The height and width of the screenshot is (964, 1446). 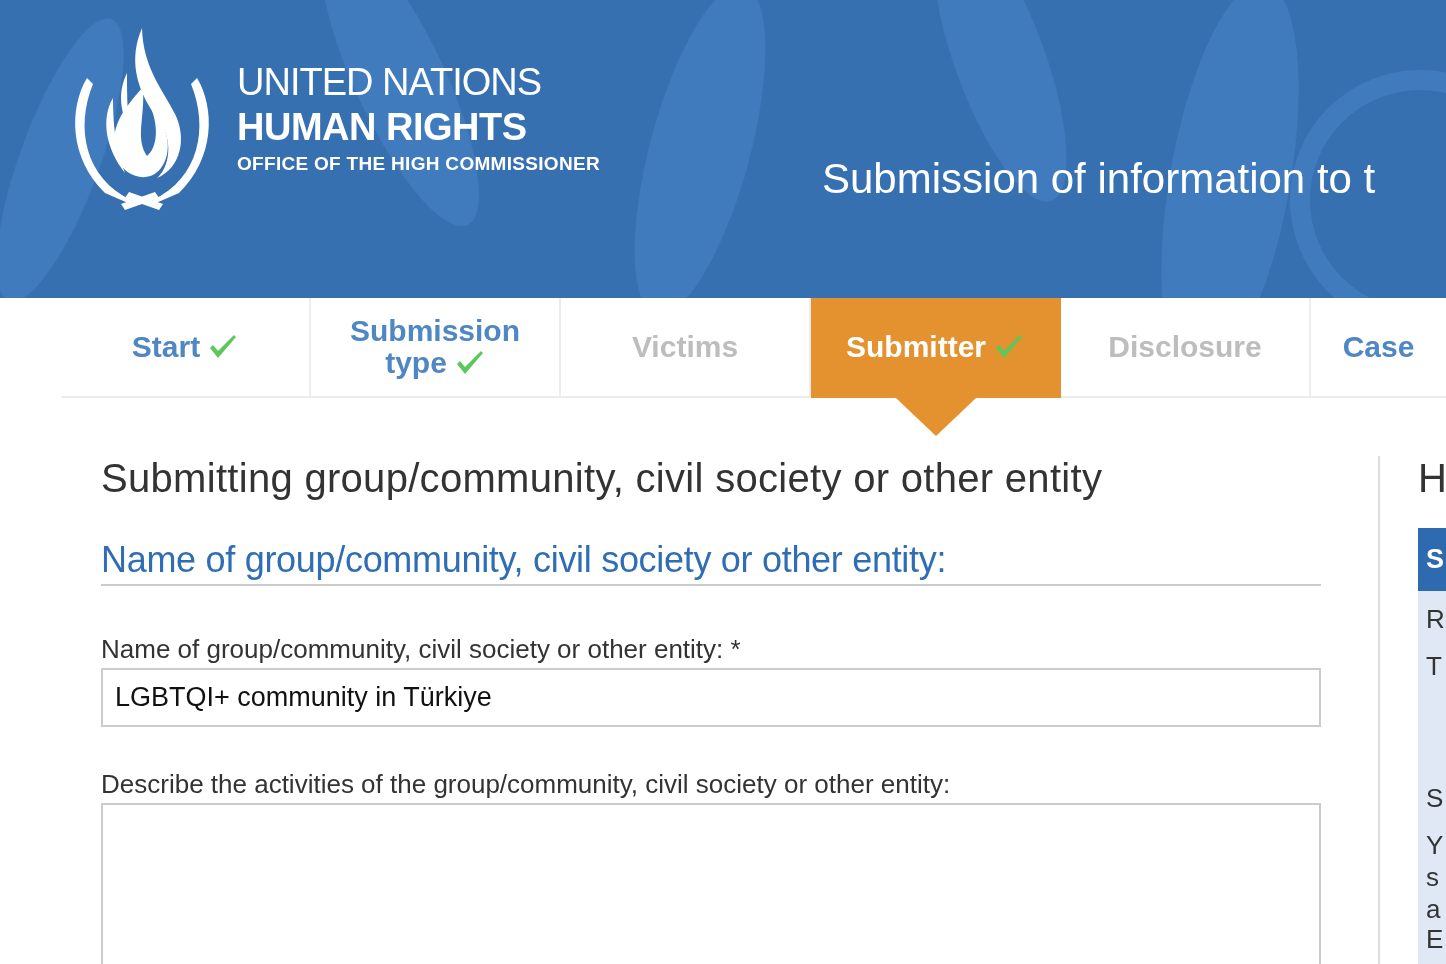 What do you see at coordinates (1435, 559) in the screenshot?
I see `panel-title: S` at bounding box center [1435, 559].